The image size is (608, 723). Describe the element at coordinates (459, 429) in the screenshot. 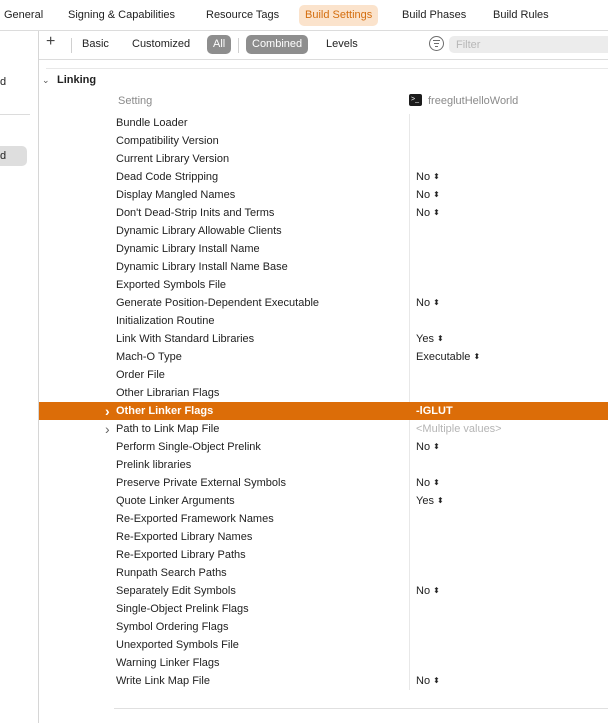

I see `setting-value: <Multiple values>` at that location.